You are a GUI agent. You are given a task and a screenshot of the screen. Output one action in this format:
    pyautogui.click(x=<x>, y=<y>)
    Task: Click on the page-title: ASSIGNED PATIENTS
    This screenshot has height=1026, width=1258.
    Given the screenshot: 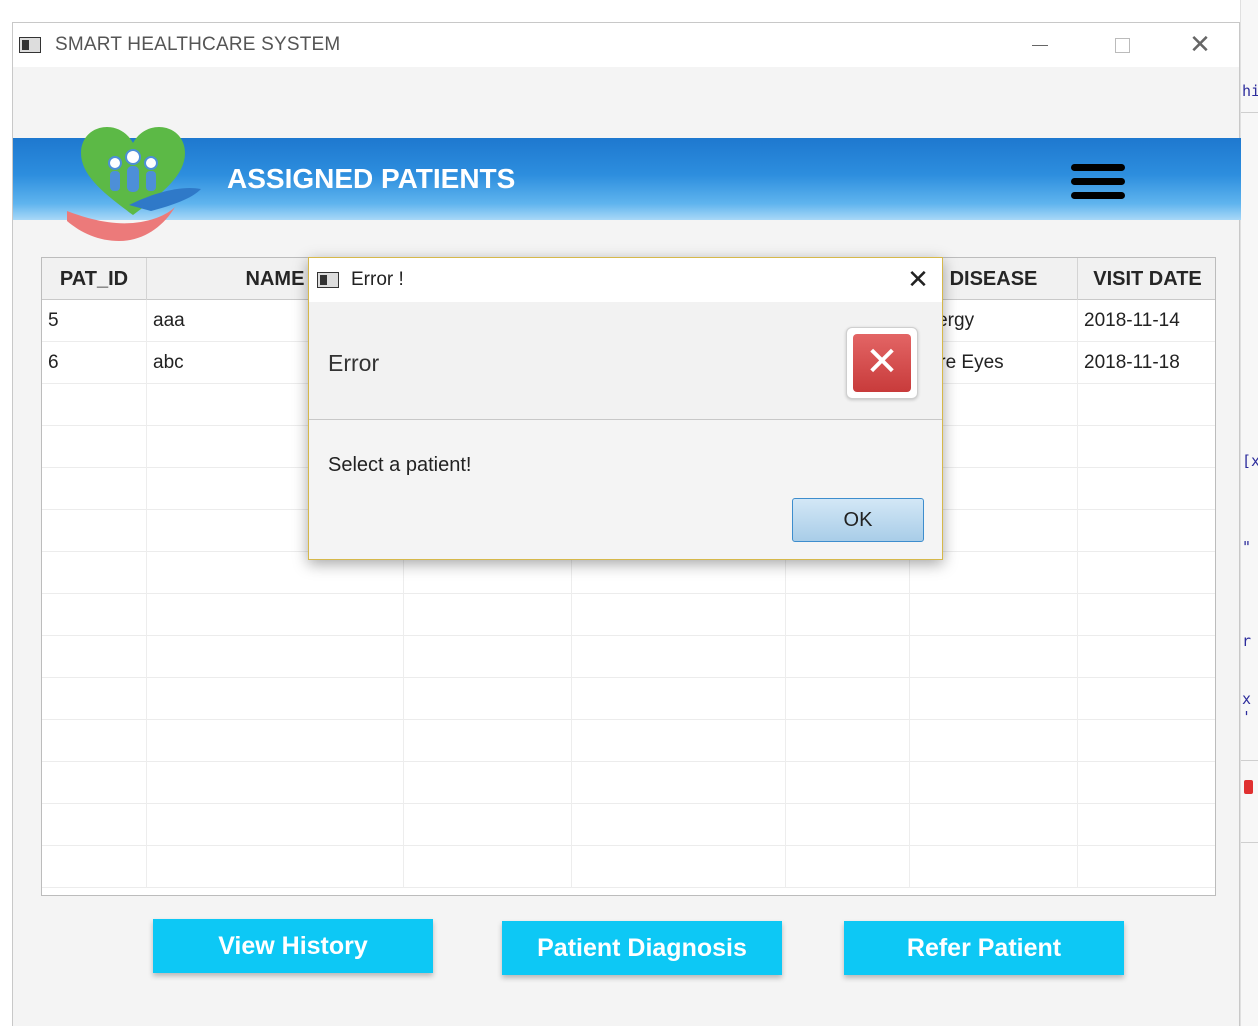 What is the action you would take?
    pyautogui.click(x=371, y=178)
    